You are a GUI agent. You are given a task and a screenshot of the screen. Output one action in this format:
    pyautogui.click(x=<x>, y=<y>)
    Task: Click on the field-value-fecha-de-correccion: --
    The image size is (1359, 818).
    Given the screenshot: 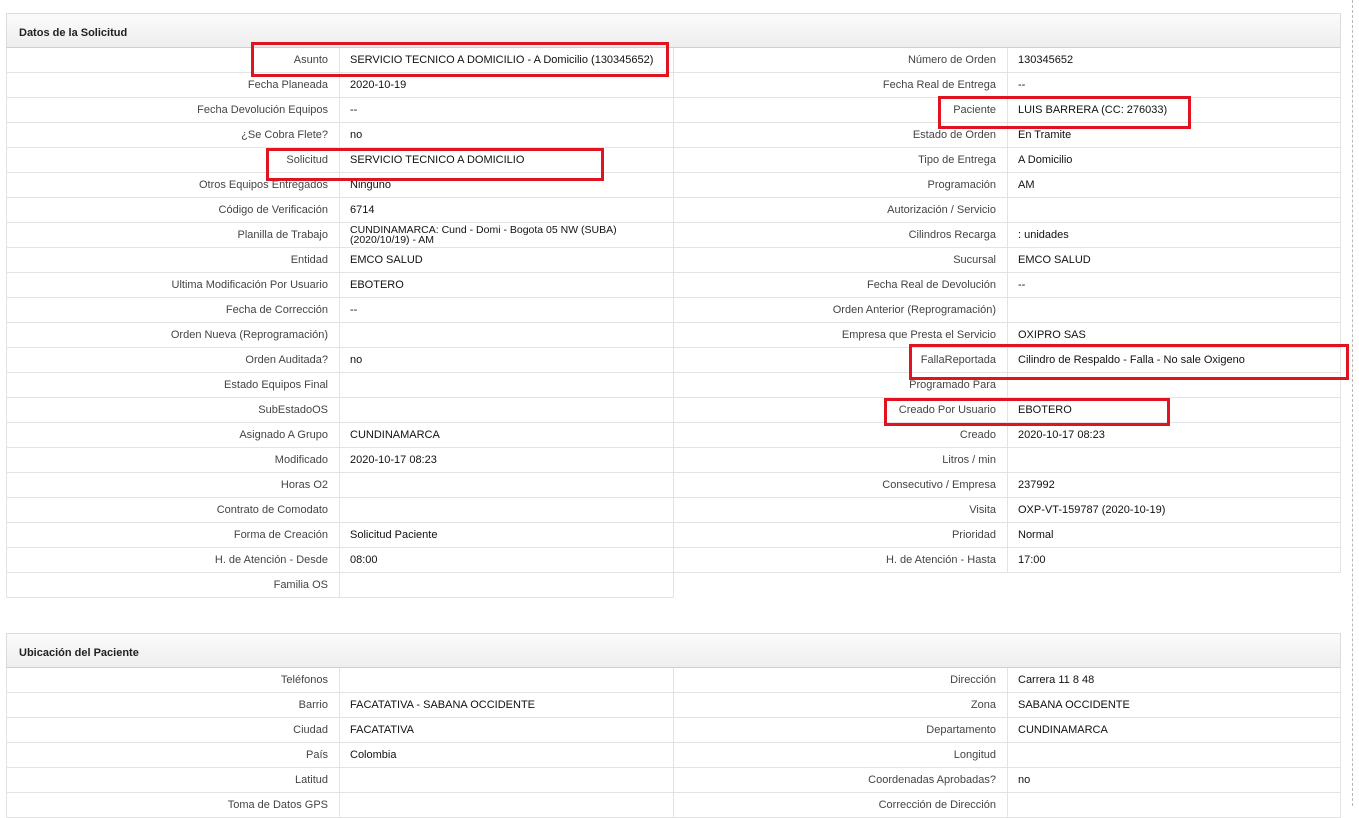 What is the action you would take?
    pyautogui.click(x=507, y=310)
    